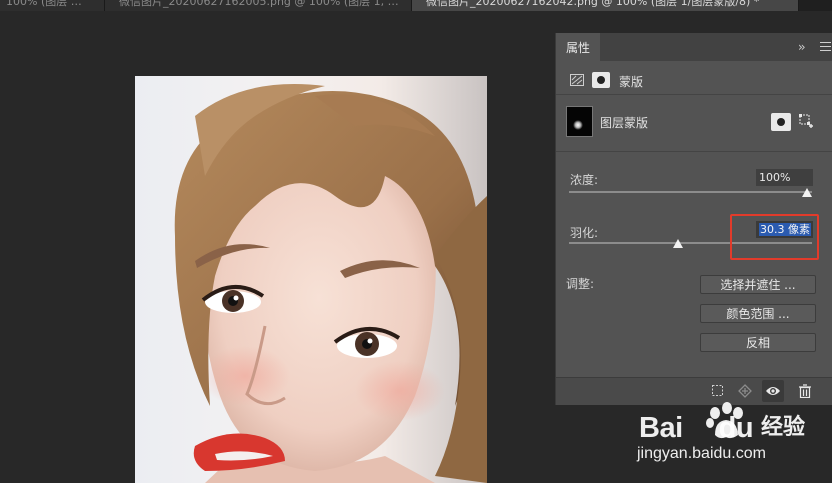 This screenshot has width=832, height=483. Describe the element at coordinates (631, 82) in the screenshot. I see `mask-type-label: 蒙版` at that location.